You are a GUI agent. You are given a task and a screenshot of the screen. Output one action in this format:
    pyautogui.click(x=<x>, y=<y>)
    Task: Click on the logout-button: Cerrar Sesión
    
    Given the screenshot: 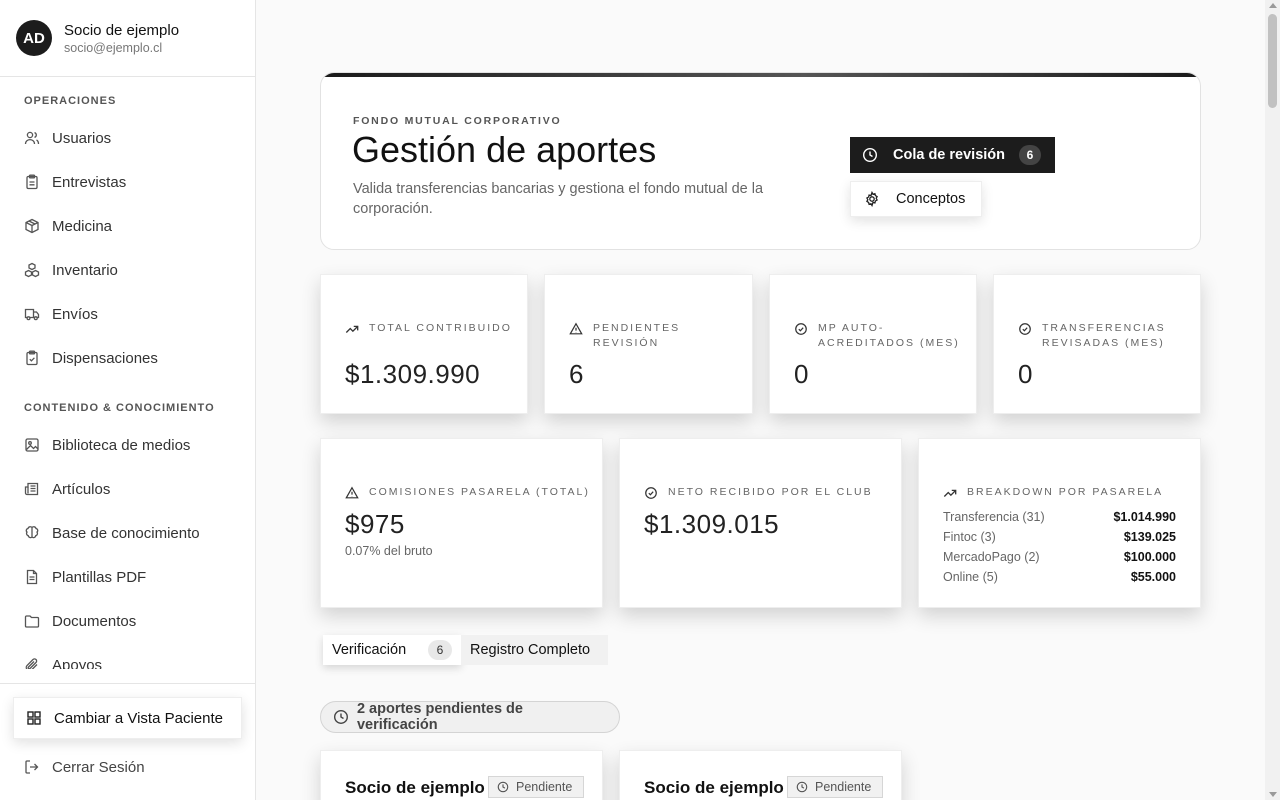 What is the action you would take?
    pyautogui.click(x=84, y=767)
    